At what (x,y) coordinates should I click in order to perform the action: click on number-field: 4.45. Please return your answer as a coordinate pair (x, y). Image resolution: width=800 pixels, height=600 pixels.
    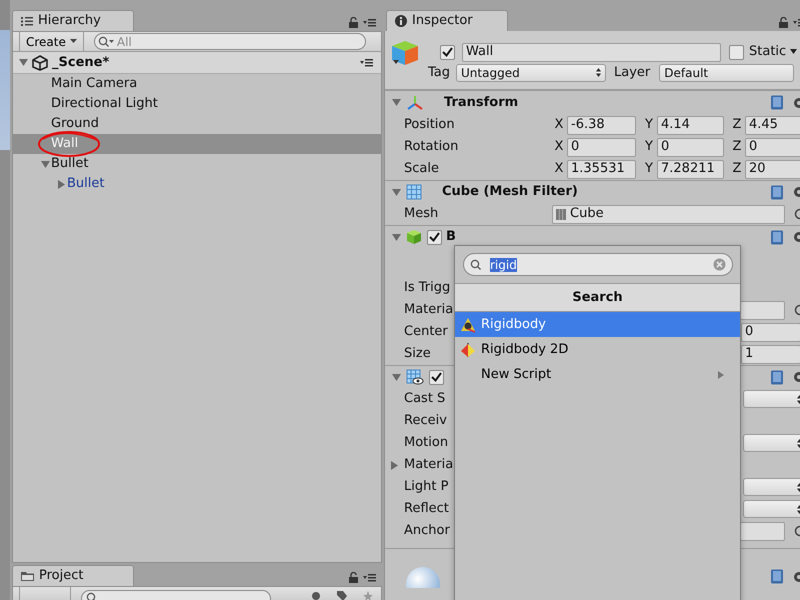
    Looking at the image, I should click on (772, 125).